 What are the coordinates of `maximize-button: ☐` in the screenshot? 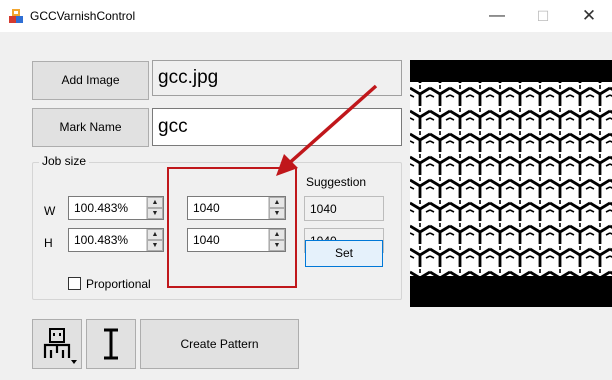 It's located at (543, 16).